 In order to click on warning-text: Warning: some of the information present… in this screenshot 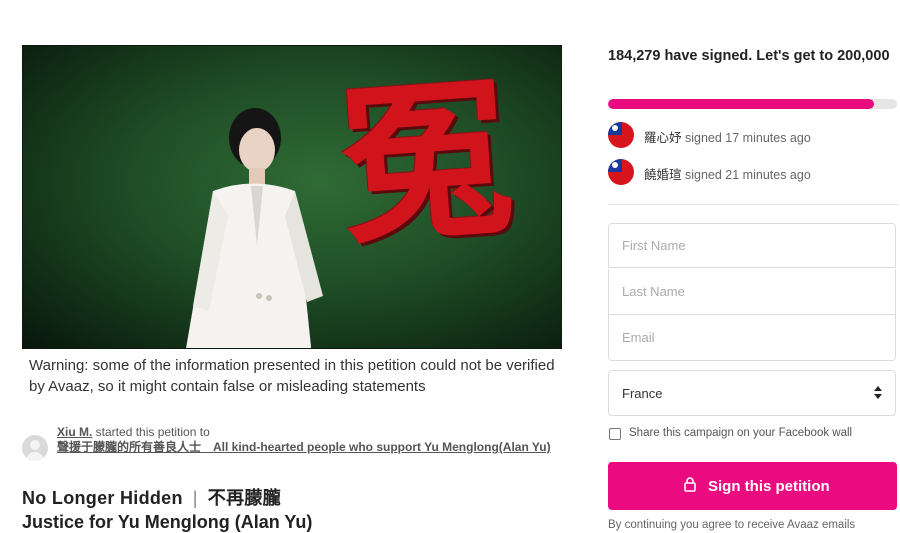, I will do `click(292, 376)`.